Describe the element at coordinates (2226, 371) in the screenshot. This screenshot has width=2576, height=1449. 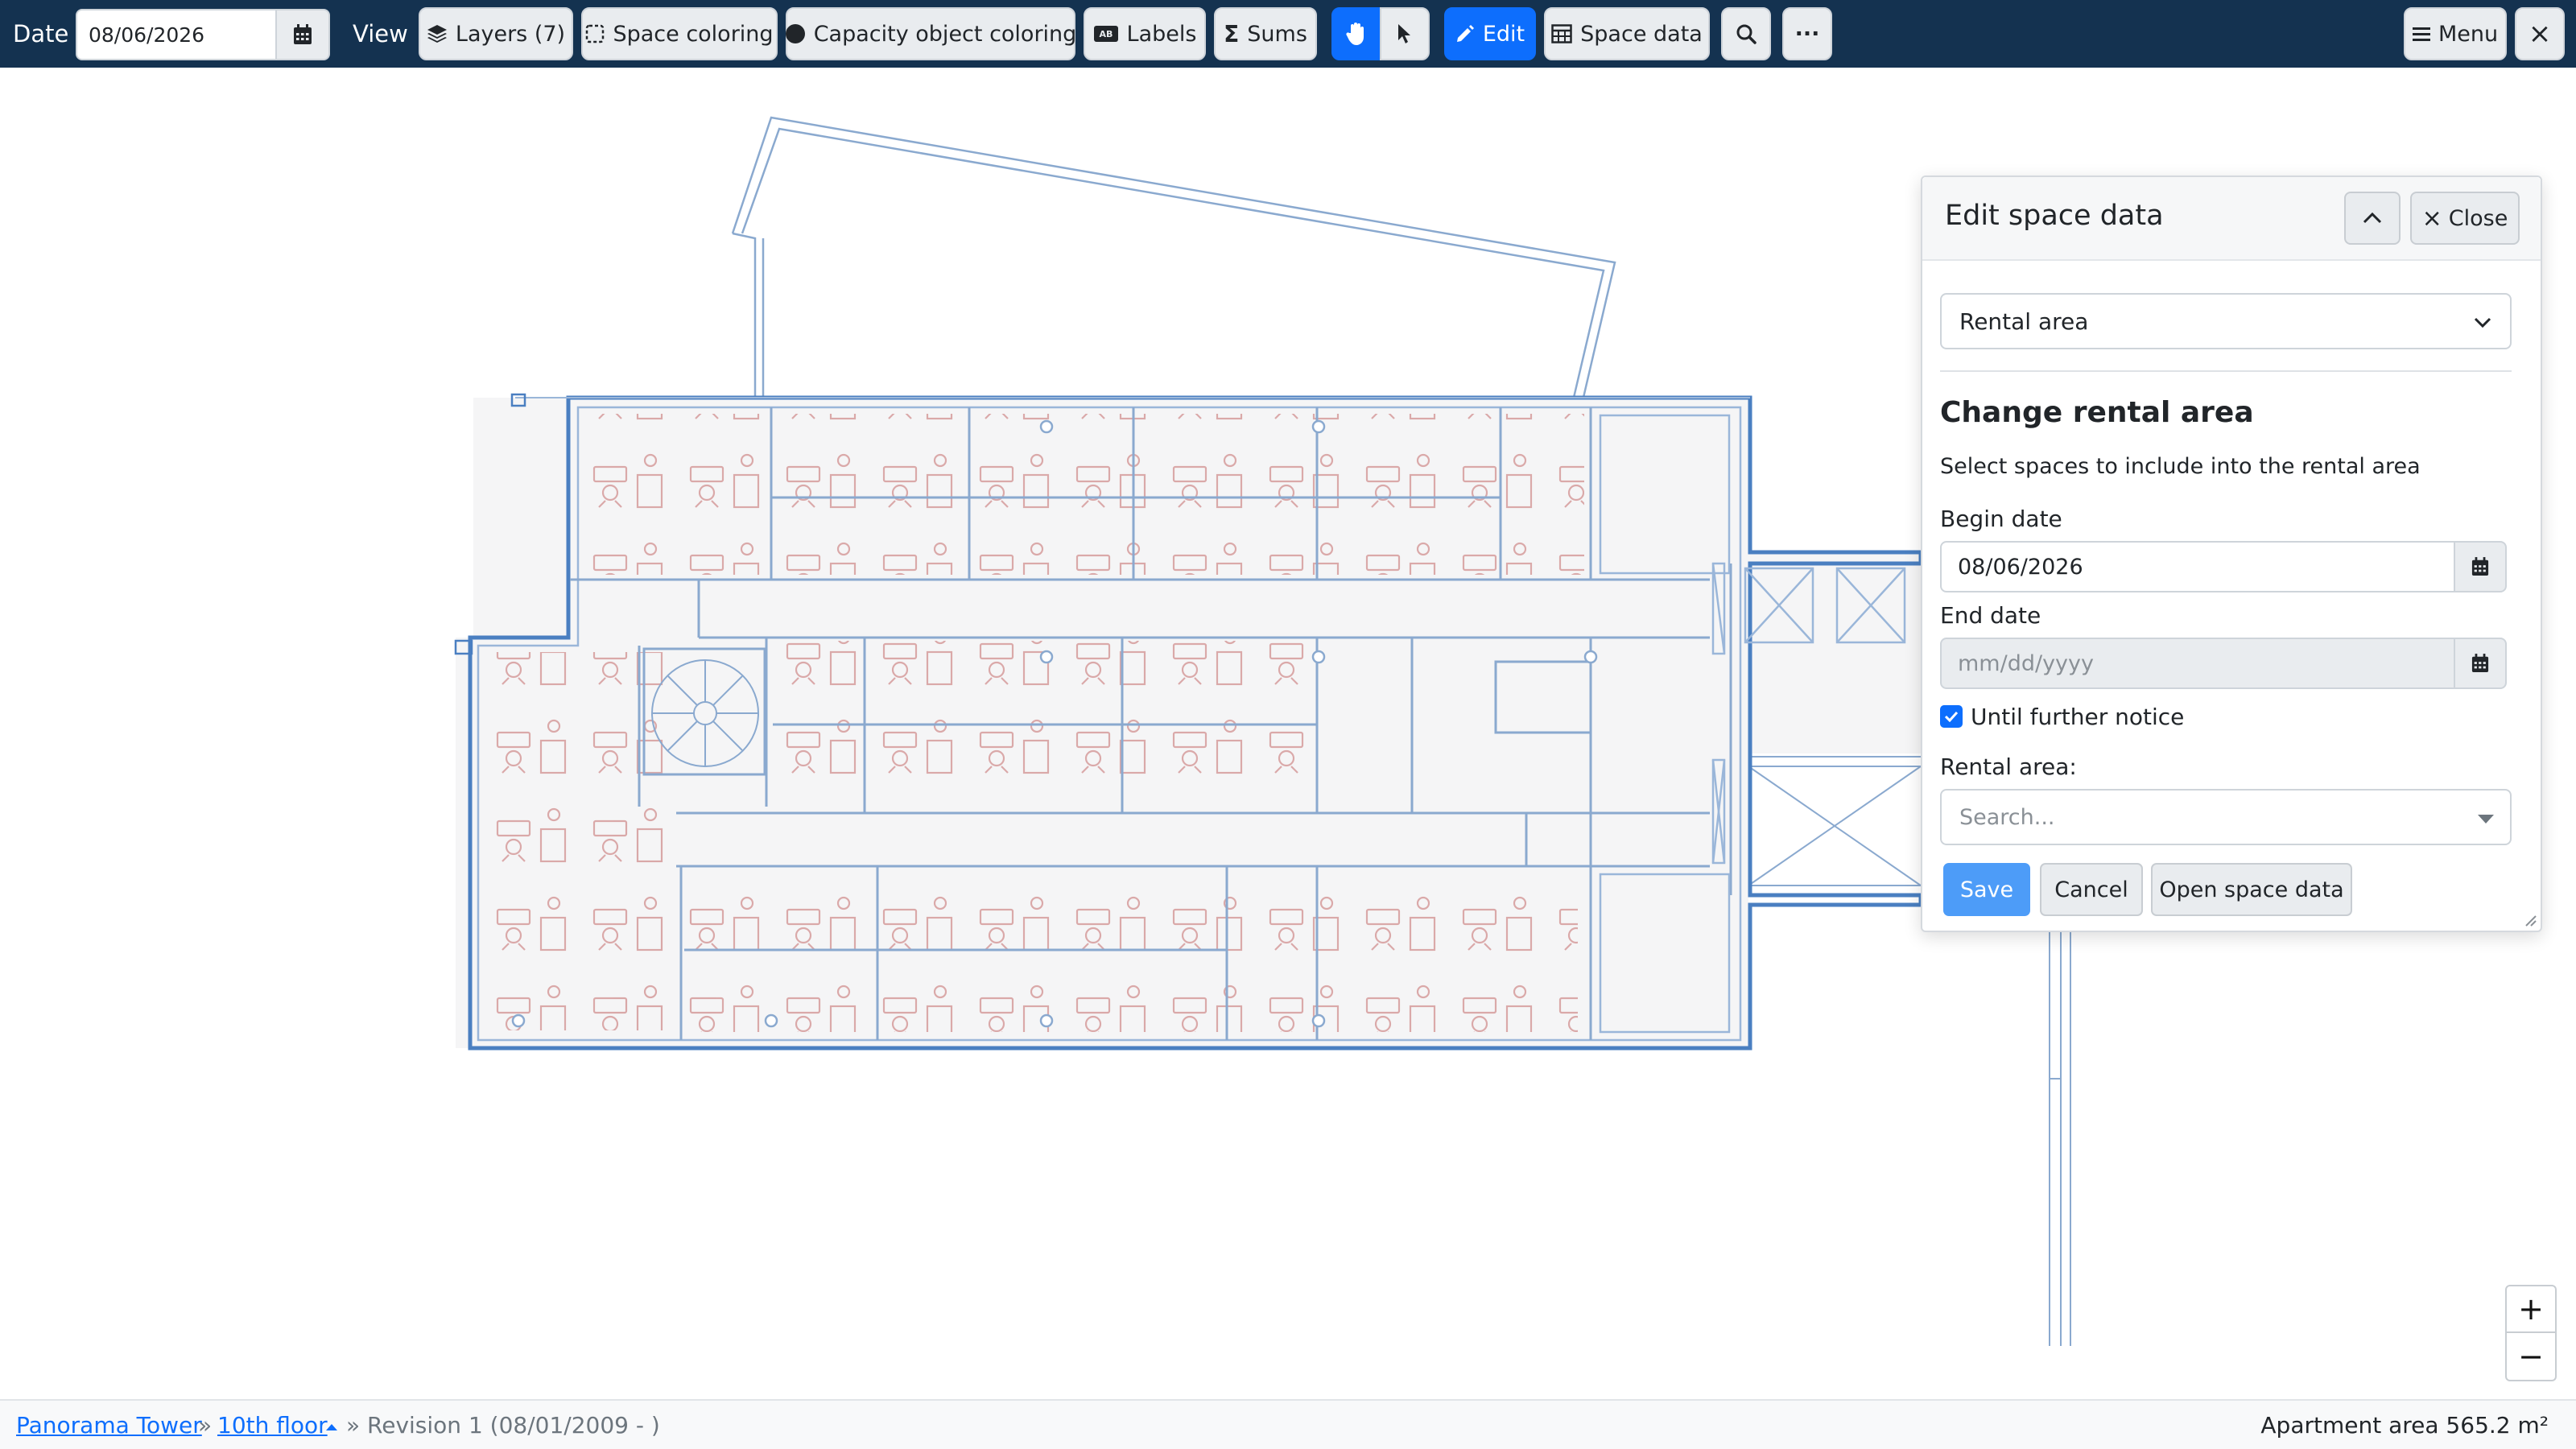
I see `divider` at that location.